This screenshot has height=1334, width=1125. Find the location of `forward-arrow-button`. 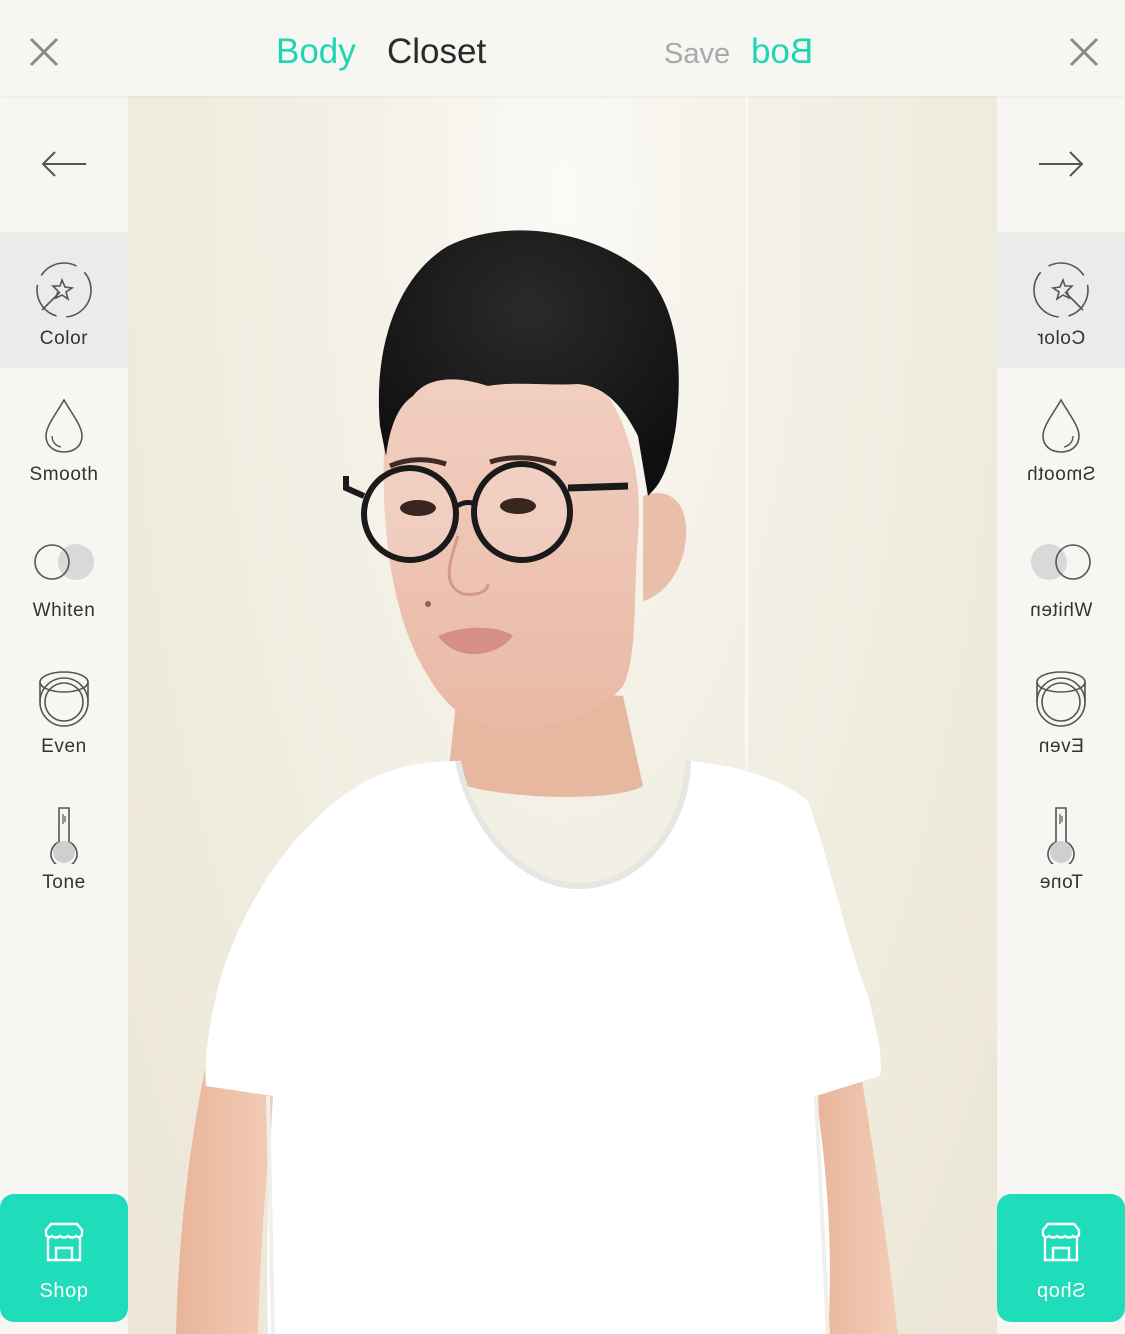

forward-arrow-button is located at coordinates (1061, 164).